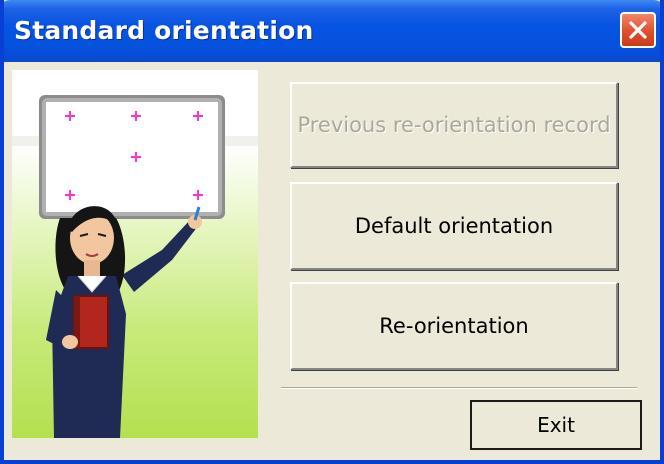 Image resolution: width=664 pixels, height=464 pixels. What do you see at coordinates (454, 125) in the screenshot?
I see `previous-reorientation-record-button: Previous re-orientation record` at bounding box center [454, 125].